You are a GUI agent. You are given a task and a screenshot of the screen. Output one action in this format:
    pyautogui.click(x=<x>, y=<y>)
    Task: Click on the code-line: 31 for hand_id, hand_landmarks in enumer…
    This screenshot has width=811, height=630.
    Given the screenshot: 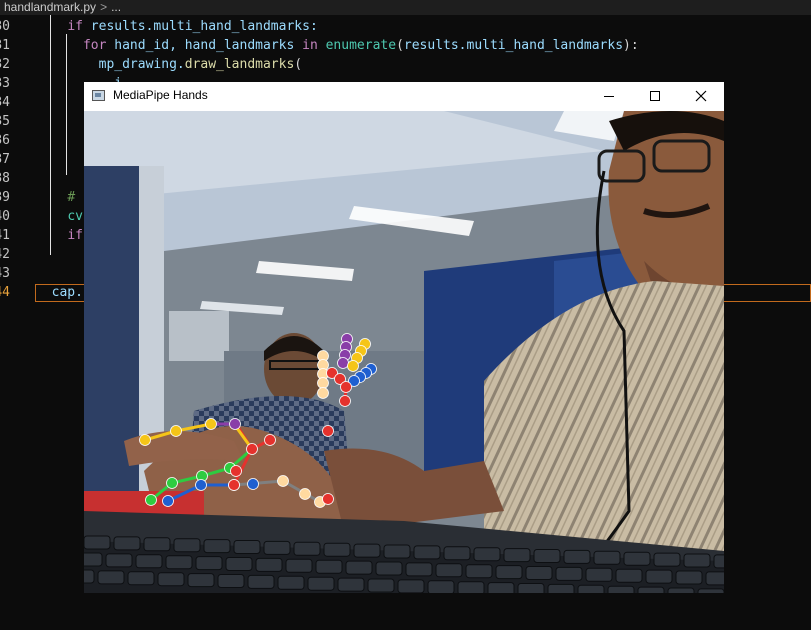 What is the action you would take?
    pyautogui.click(x=405, y=45)
    